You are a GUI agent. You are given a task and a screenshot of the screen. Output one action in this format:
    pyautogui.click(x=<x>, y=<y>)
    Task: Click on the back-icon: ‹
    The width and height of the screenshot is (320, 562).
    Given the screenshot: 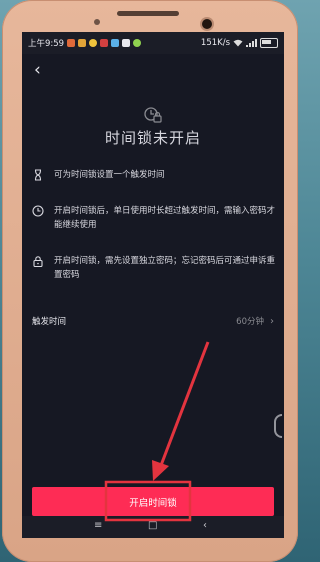 What is the action you would take?
    pyautogui.click(x=37, y=70)
    